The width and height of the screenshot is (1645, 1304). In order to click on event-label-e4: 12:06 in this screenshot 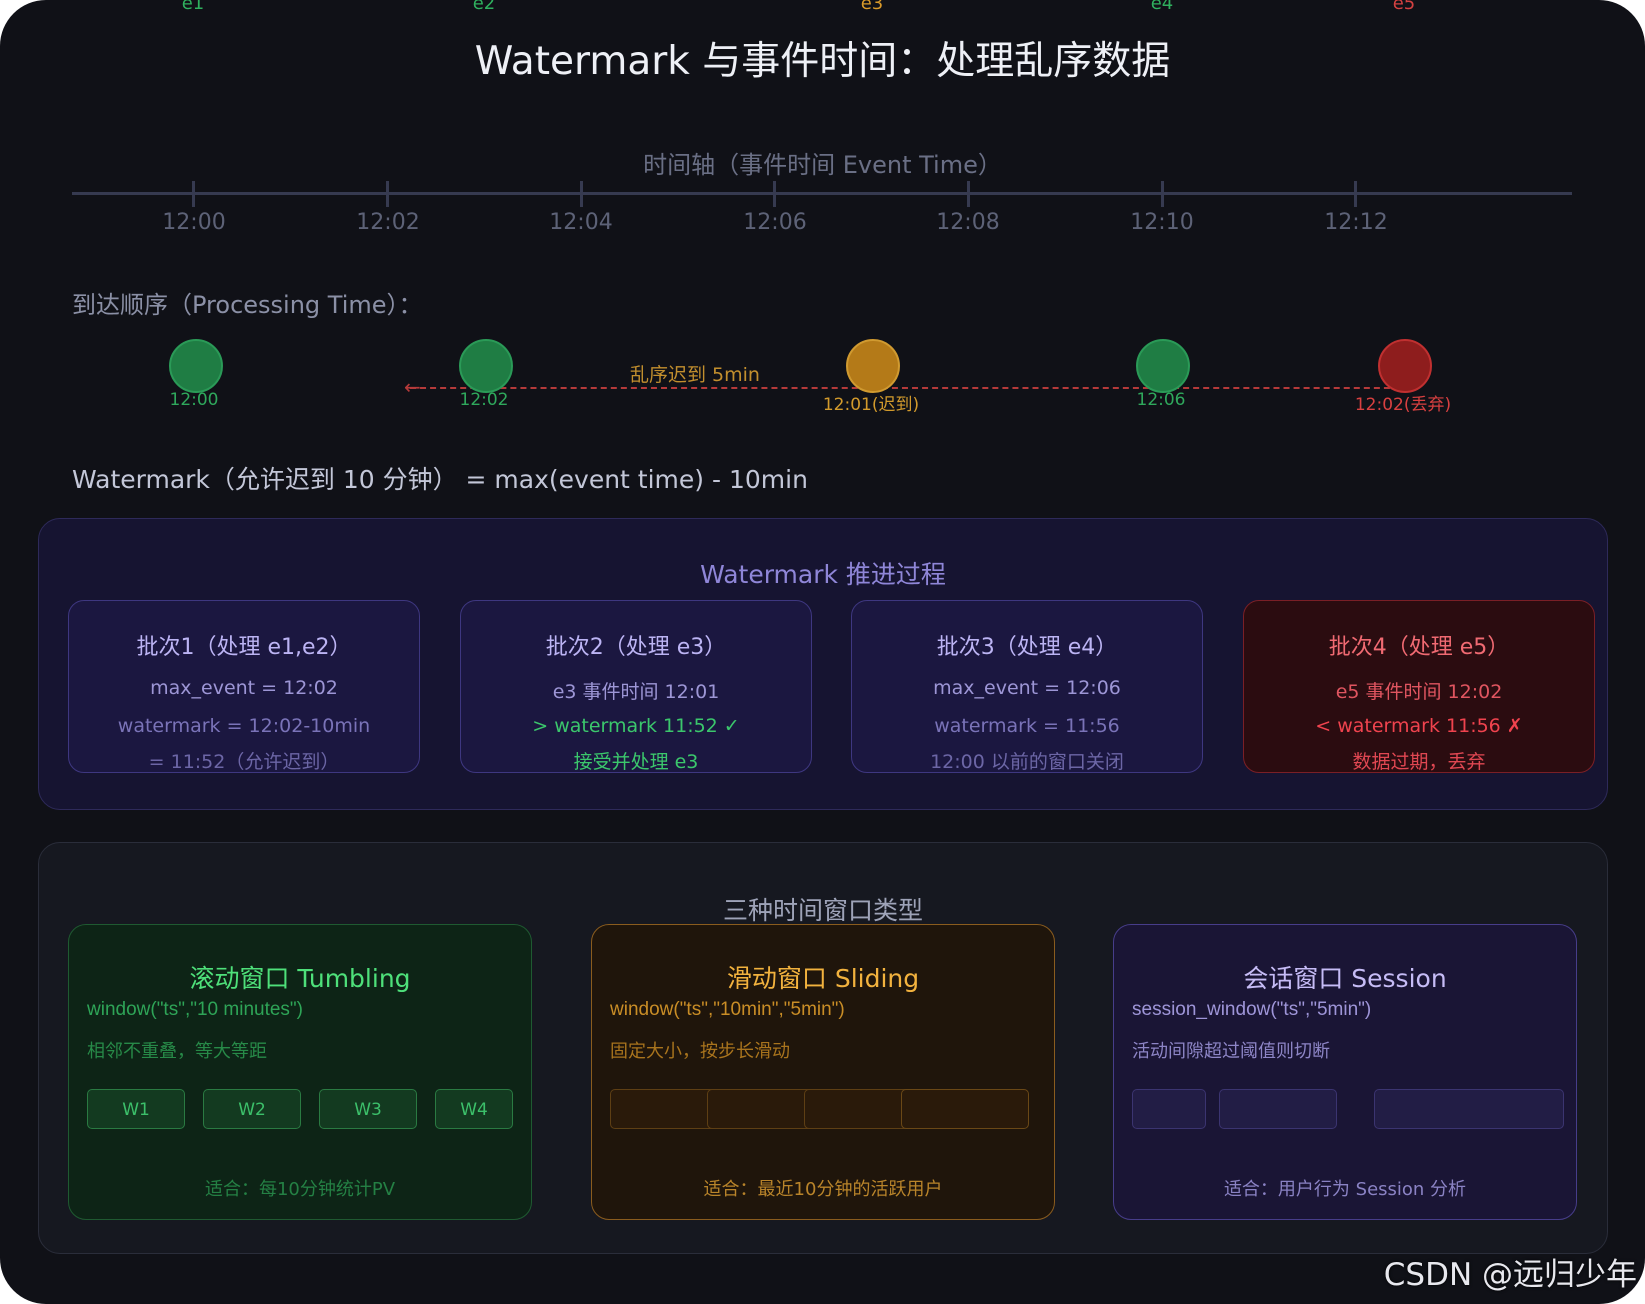, I will do `click(1161, 400)`.